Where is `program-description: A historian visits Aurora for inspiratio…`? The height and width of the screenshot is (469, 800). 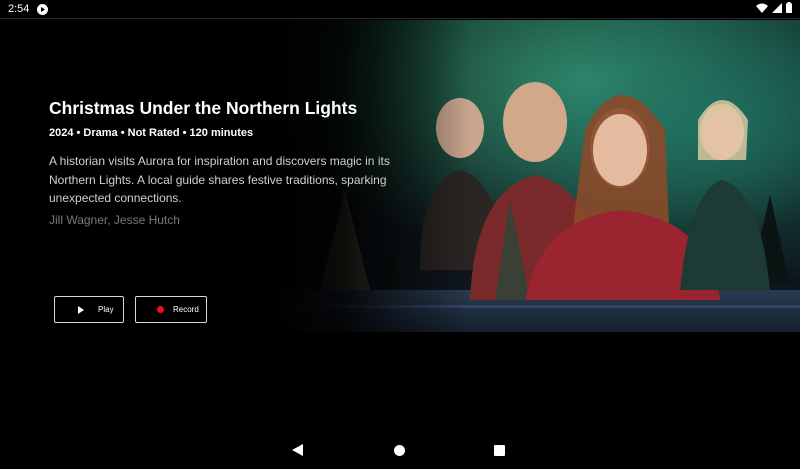
program-description: A historian visits Aurora for inspiratio… is located at coordinates (219, 179).